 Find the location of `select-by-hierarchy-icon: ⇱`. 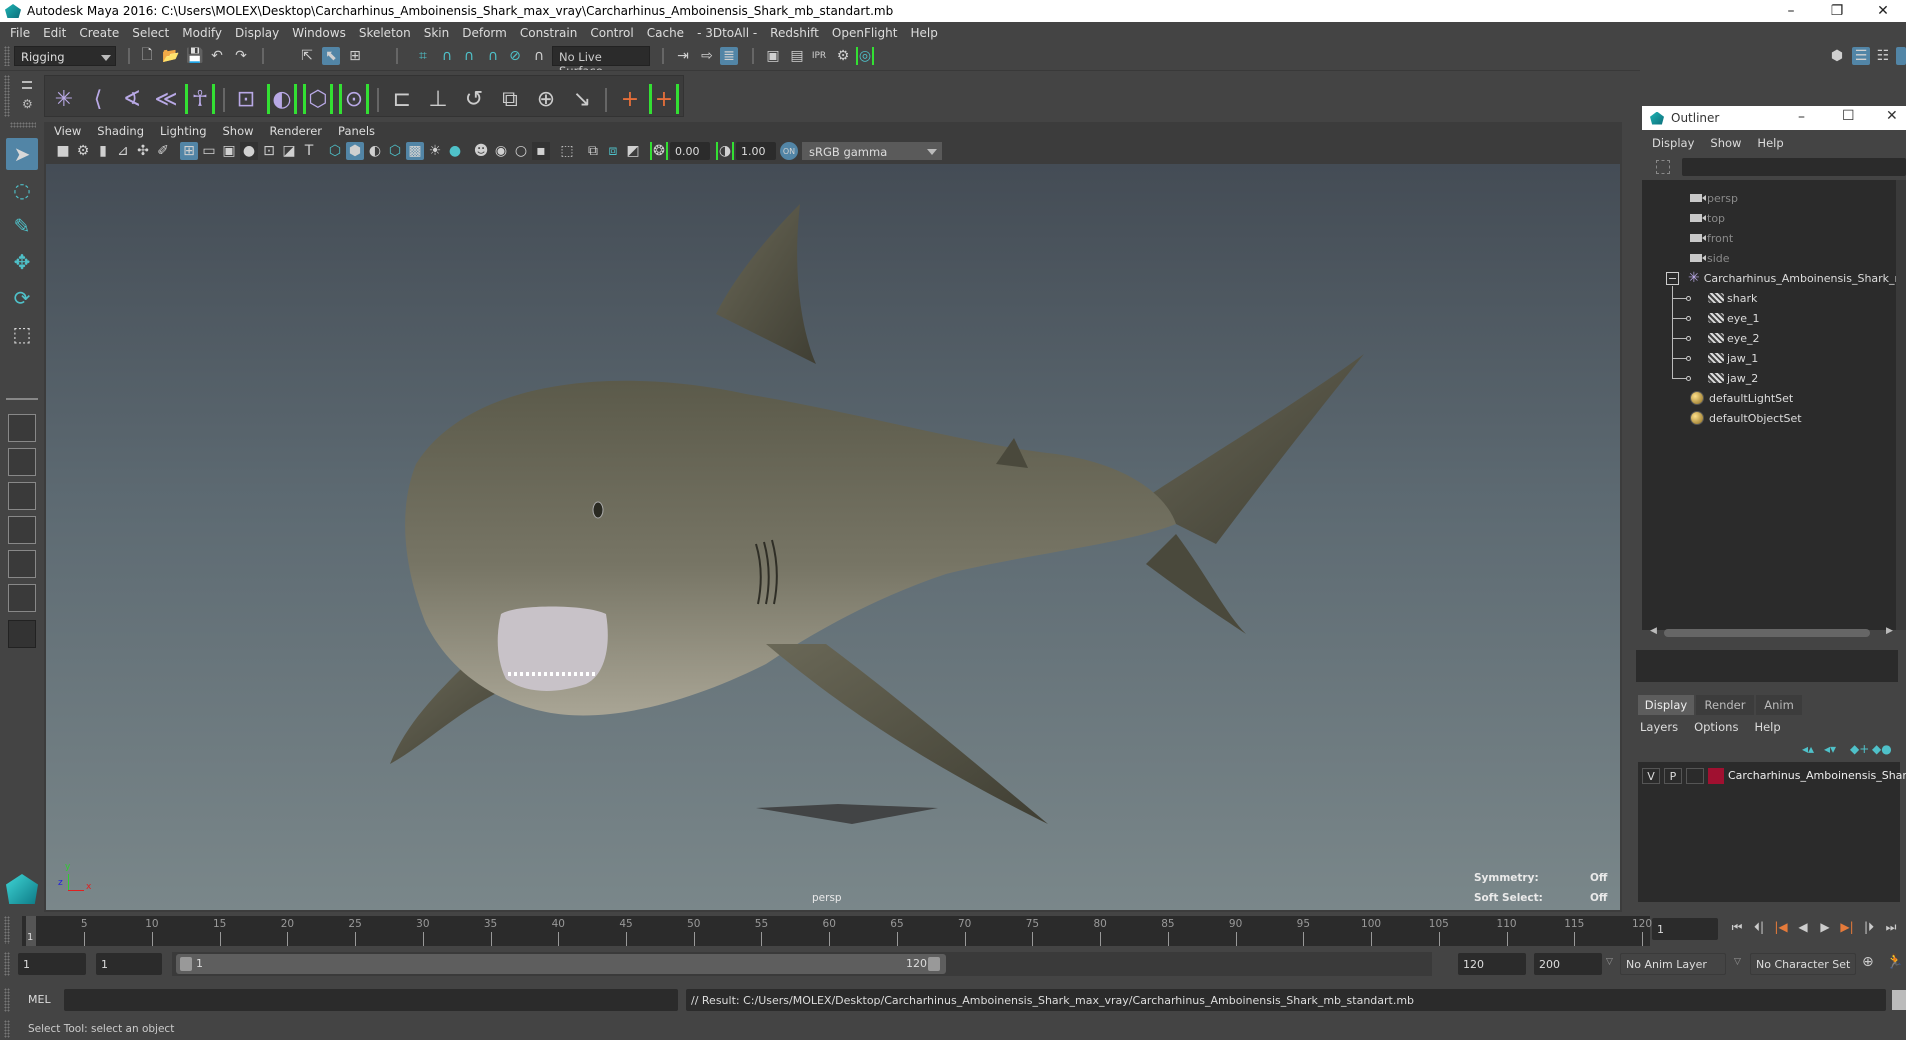

select-by-hierarchy-icon: ⇱ is located at coordinates (307, 56).